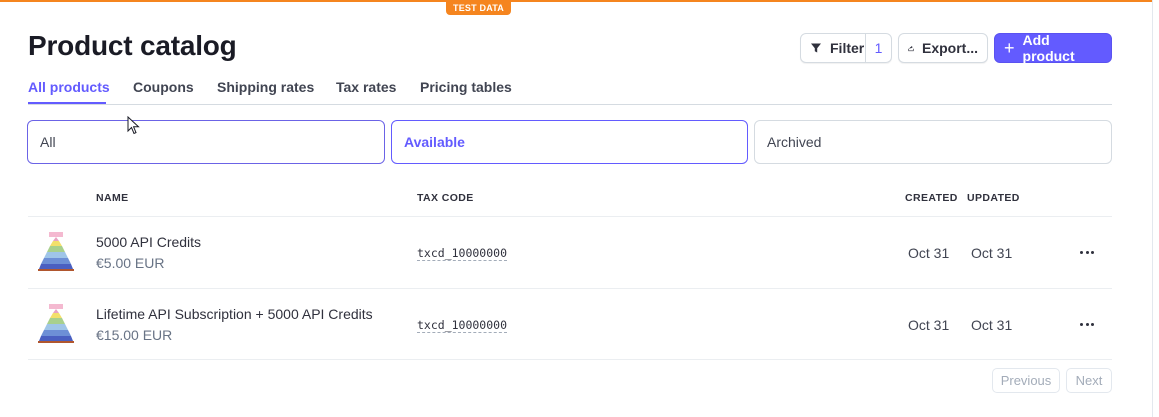  What do you see at coordinates (1026, 380) in the screenshot?
I see `previous-page-button: Previous` at bounding box center [1026, 380].